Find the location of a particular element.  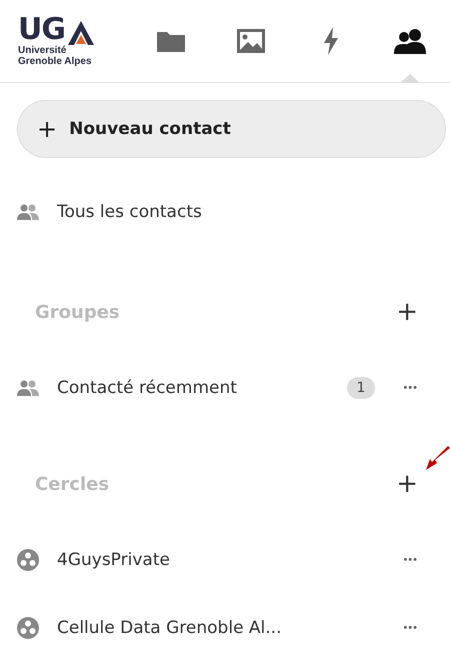

logo-caption: Grenoble Alpes is located at coordinates (55, 61).